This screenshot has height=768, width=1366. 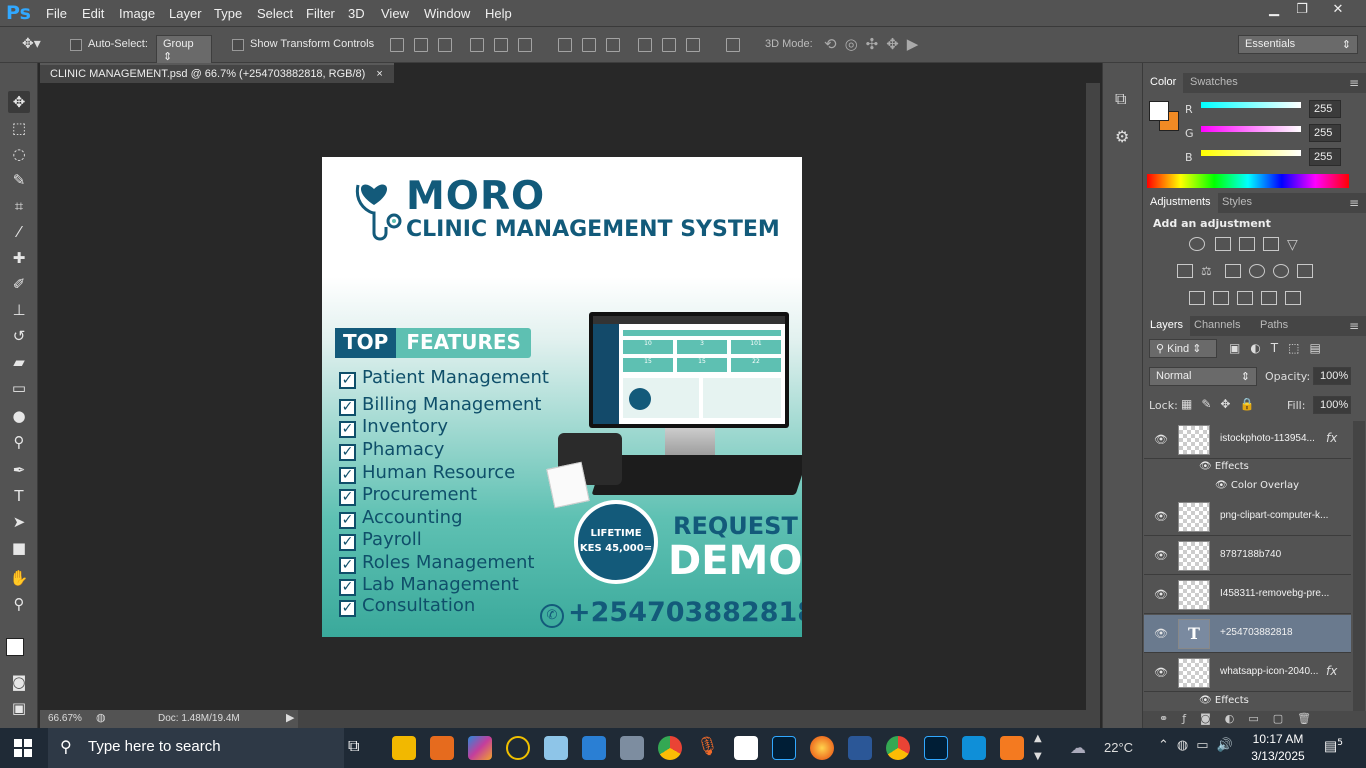 I want to click on quick-select-tool-icon: ✎, so click(x=19, y=180).